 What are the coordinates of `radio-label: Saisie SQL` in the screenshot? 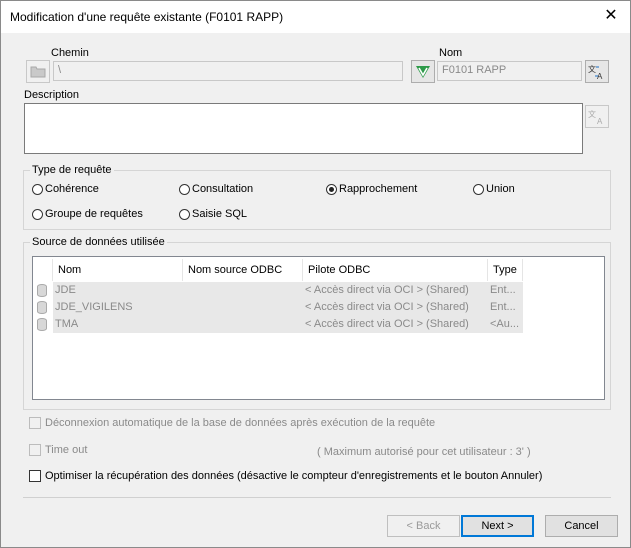 It's located at (220, 214).